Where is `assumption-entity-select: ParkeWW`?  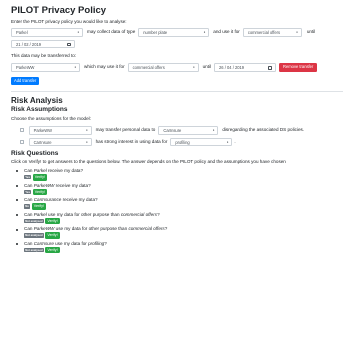 assumption-entity-select: ParkeWW is located at coordinates (60, 130).